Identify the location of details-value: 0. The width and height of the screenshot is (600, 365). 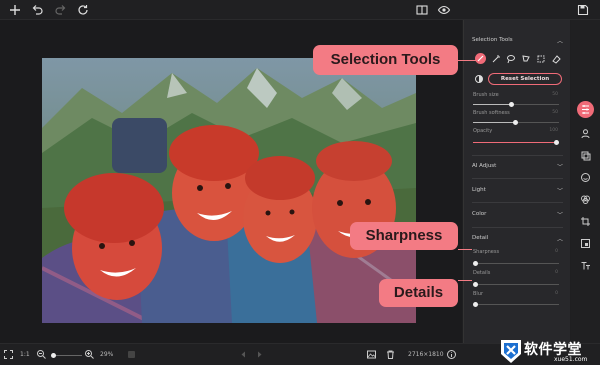
(556, 272).